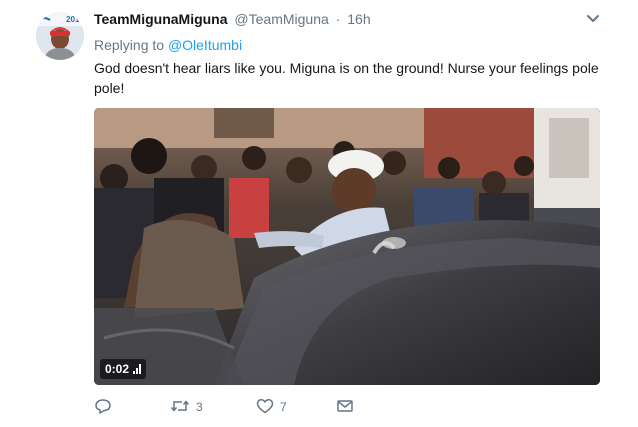 This screenshot has height=427, width=638. Describe the element at coordinates (180, 407) in the screenshot. I see `retweet-icon` at that location.